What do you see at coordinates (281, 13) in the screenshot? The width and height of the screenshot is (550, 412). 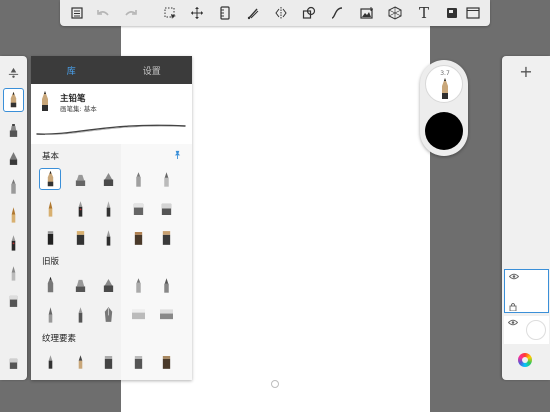 I see `symmetry-icon` at bounding box center [281, 13].